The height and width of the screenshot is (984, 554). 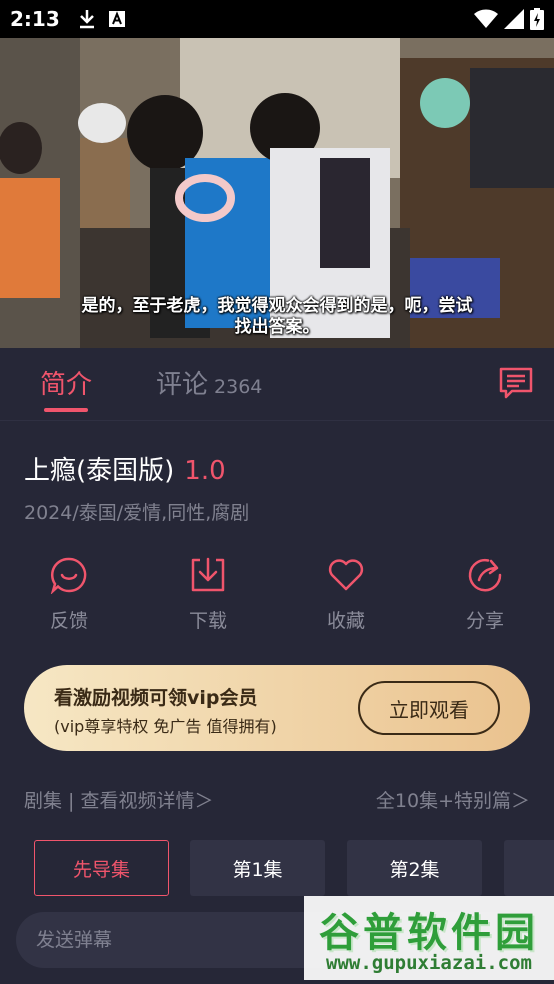 I want to click on watermark-title: 谷普软件园, so click(x=429, y=933).